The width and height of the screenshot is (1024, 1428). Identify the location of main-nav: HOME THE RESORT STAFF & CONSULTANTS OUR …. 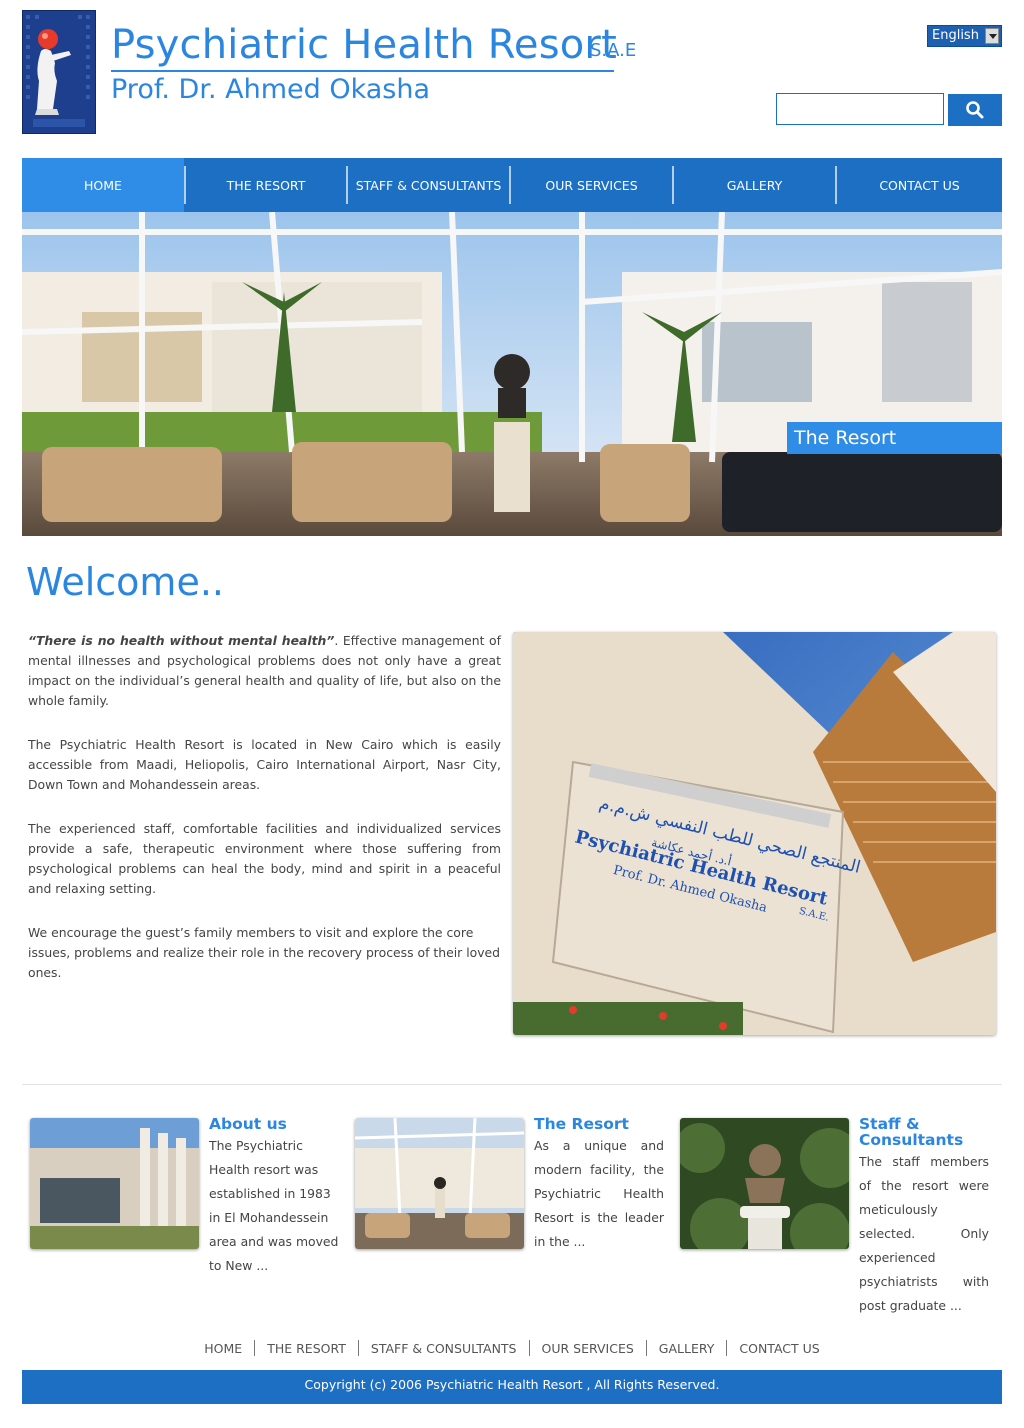
(512, 185).